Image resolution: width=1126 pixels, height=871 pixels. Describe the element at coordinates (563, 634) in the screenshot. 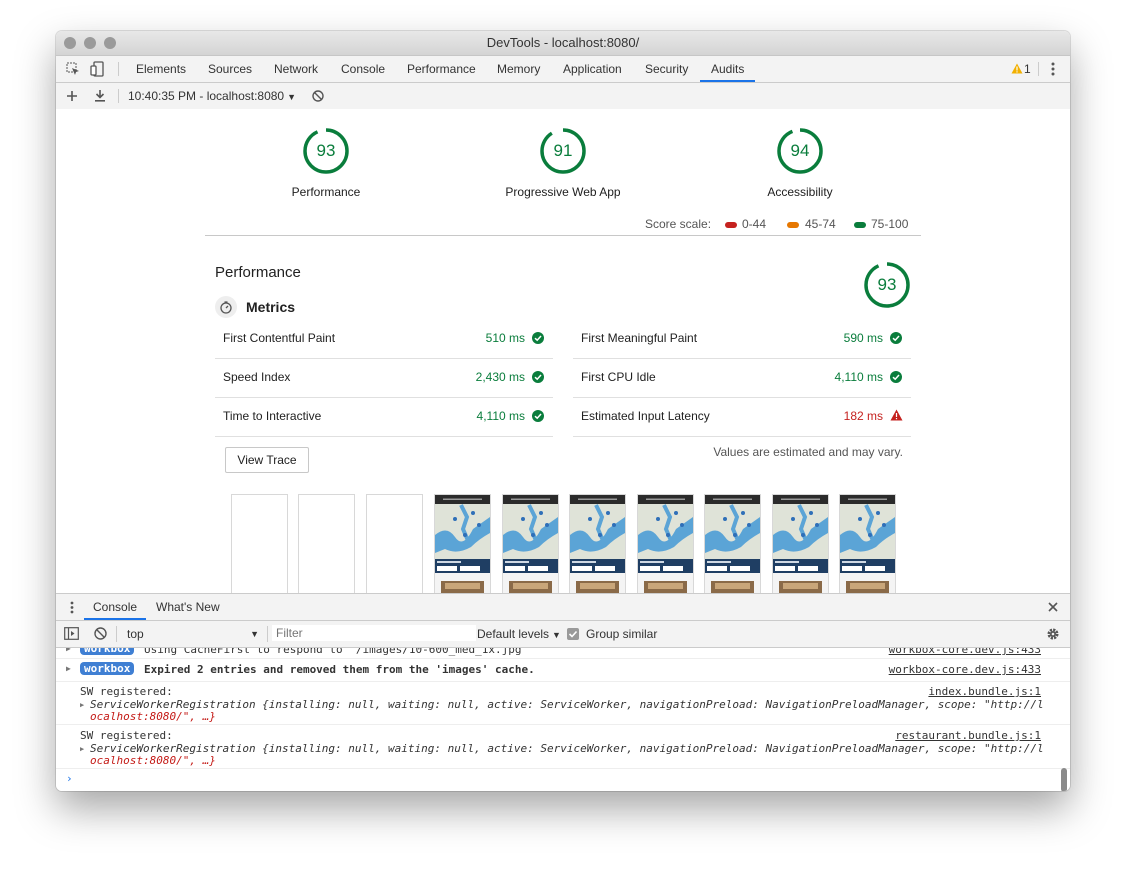

I see `console-toolbar: top▼ Default levels▼ Group similar` at that location.